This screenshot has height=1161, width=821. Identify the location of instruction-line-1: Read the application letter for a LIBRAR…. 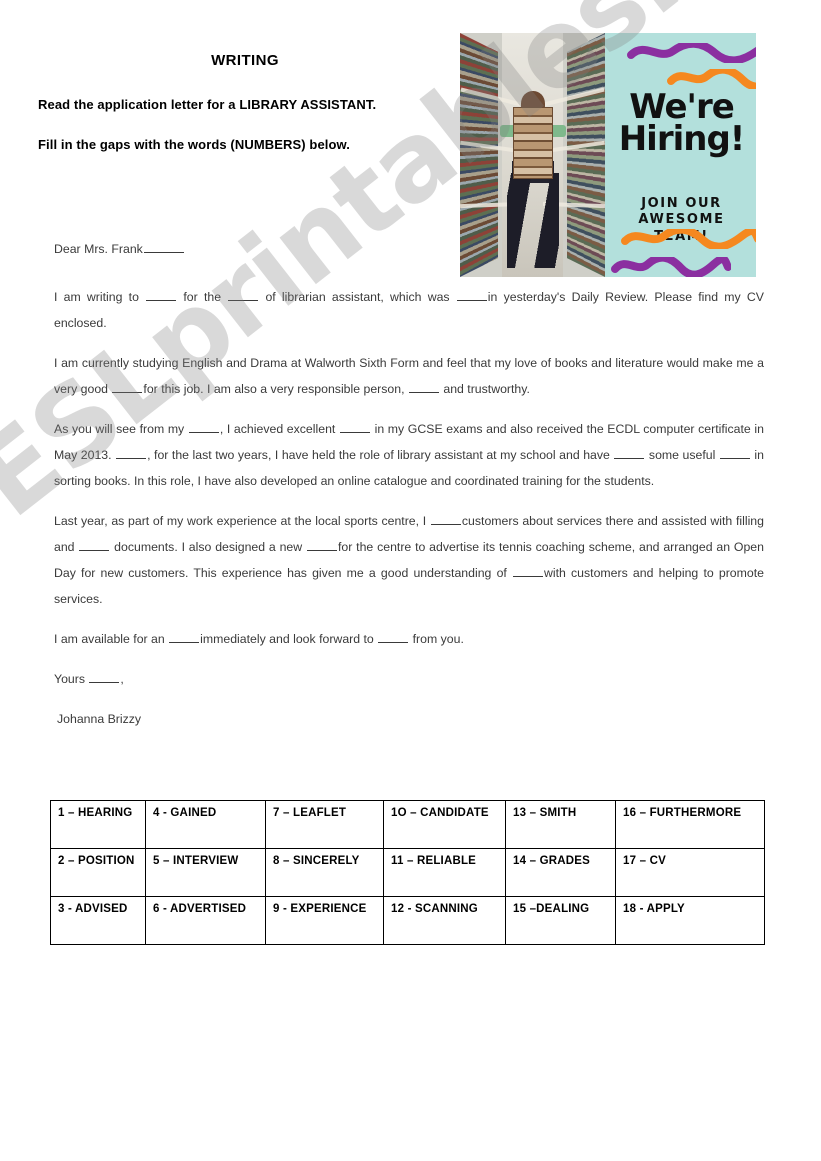
(207, 104).